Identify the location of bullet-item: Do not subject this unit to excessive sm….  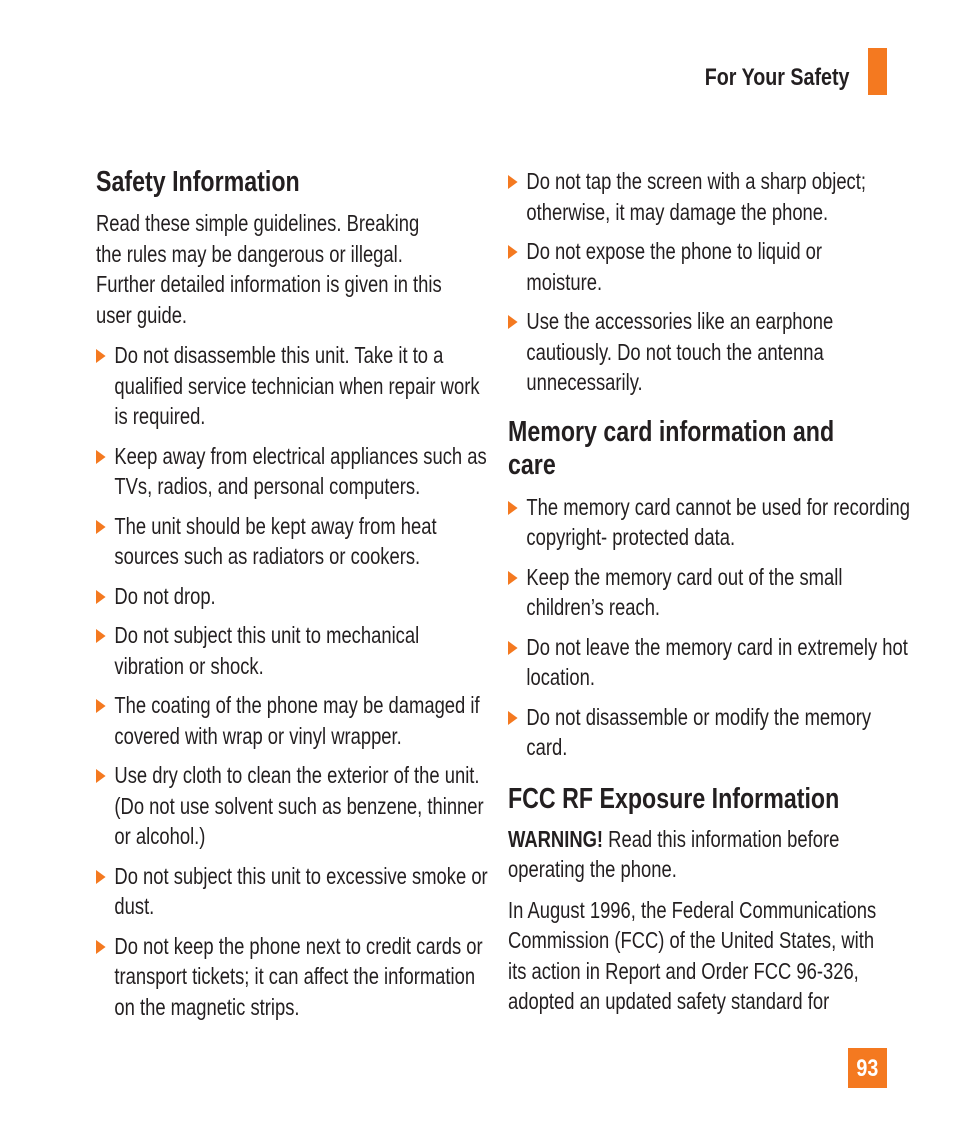
(293, 891).